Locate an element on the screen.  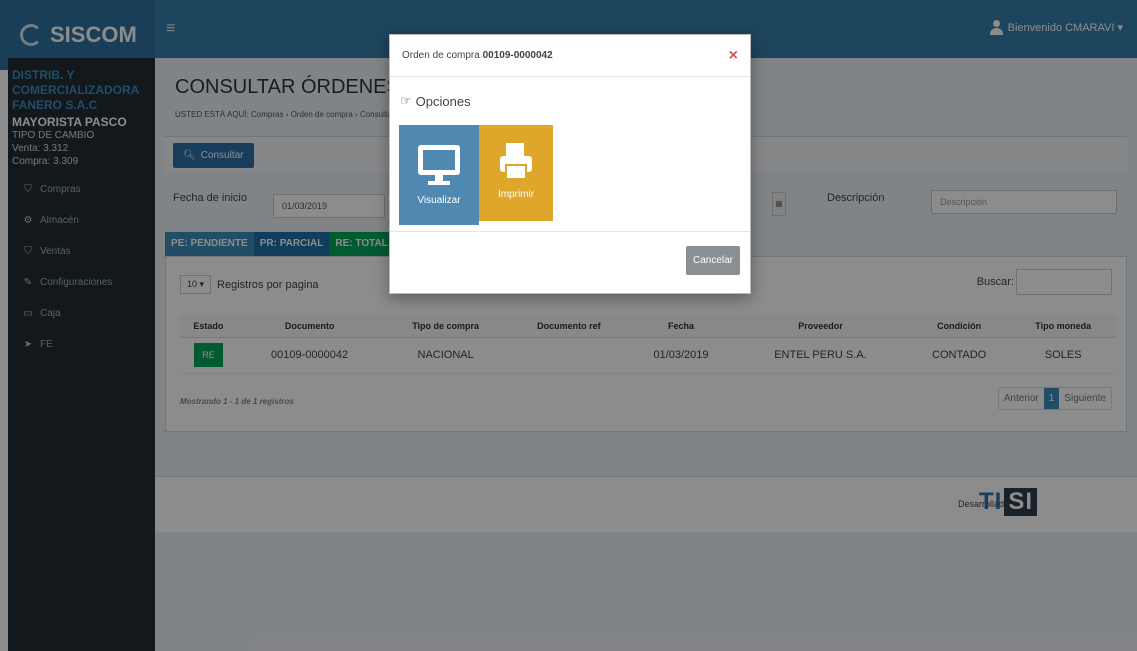
printer-icon is located at coordinates (516, 161).